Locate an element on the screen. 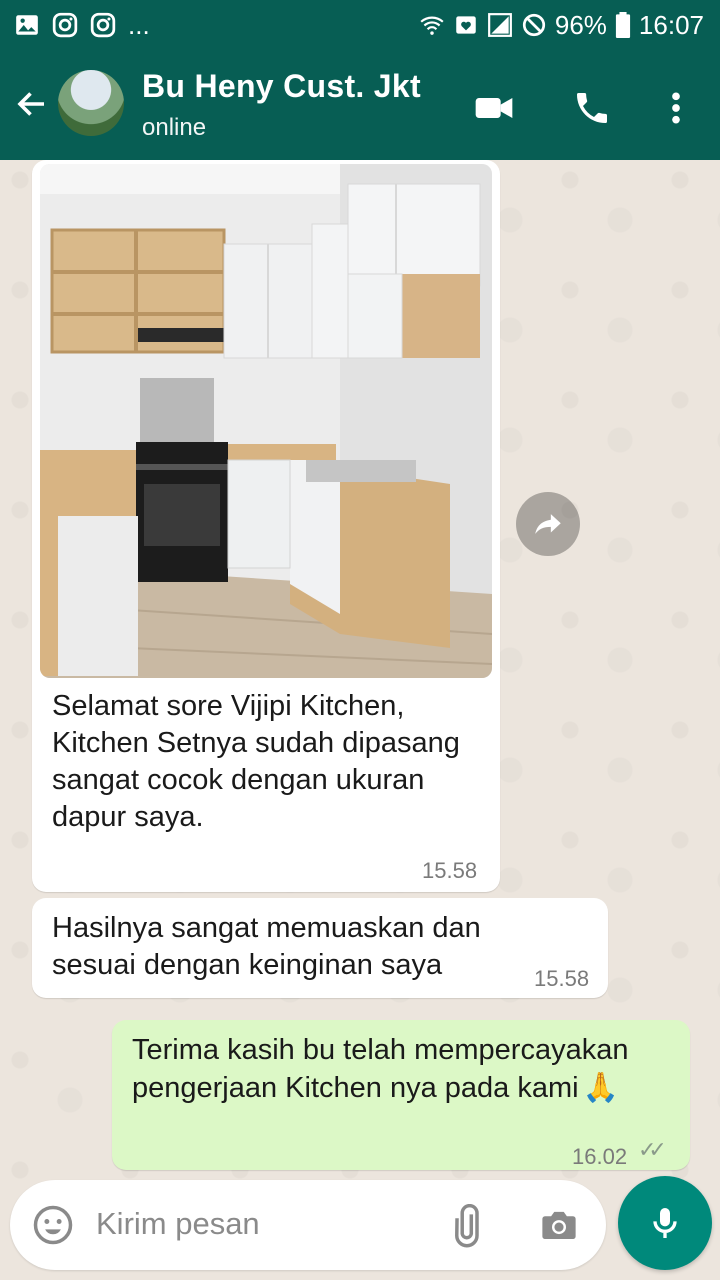 The height and width of the screenshot is (1280, 720). phone-icon is located at coordinates (592, 108).